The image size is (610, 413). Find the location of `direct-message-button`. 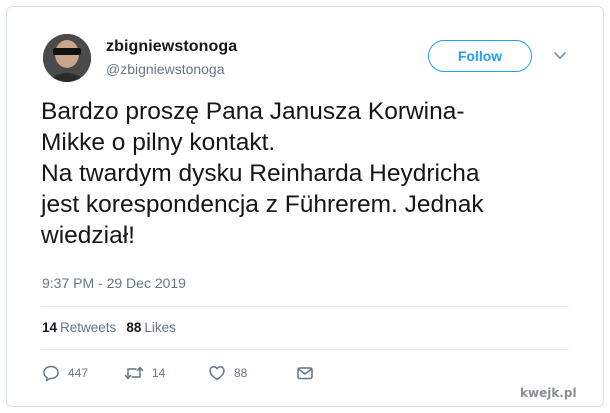

direct-message-button is located at coordinates (305, 373).